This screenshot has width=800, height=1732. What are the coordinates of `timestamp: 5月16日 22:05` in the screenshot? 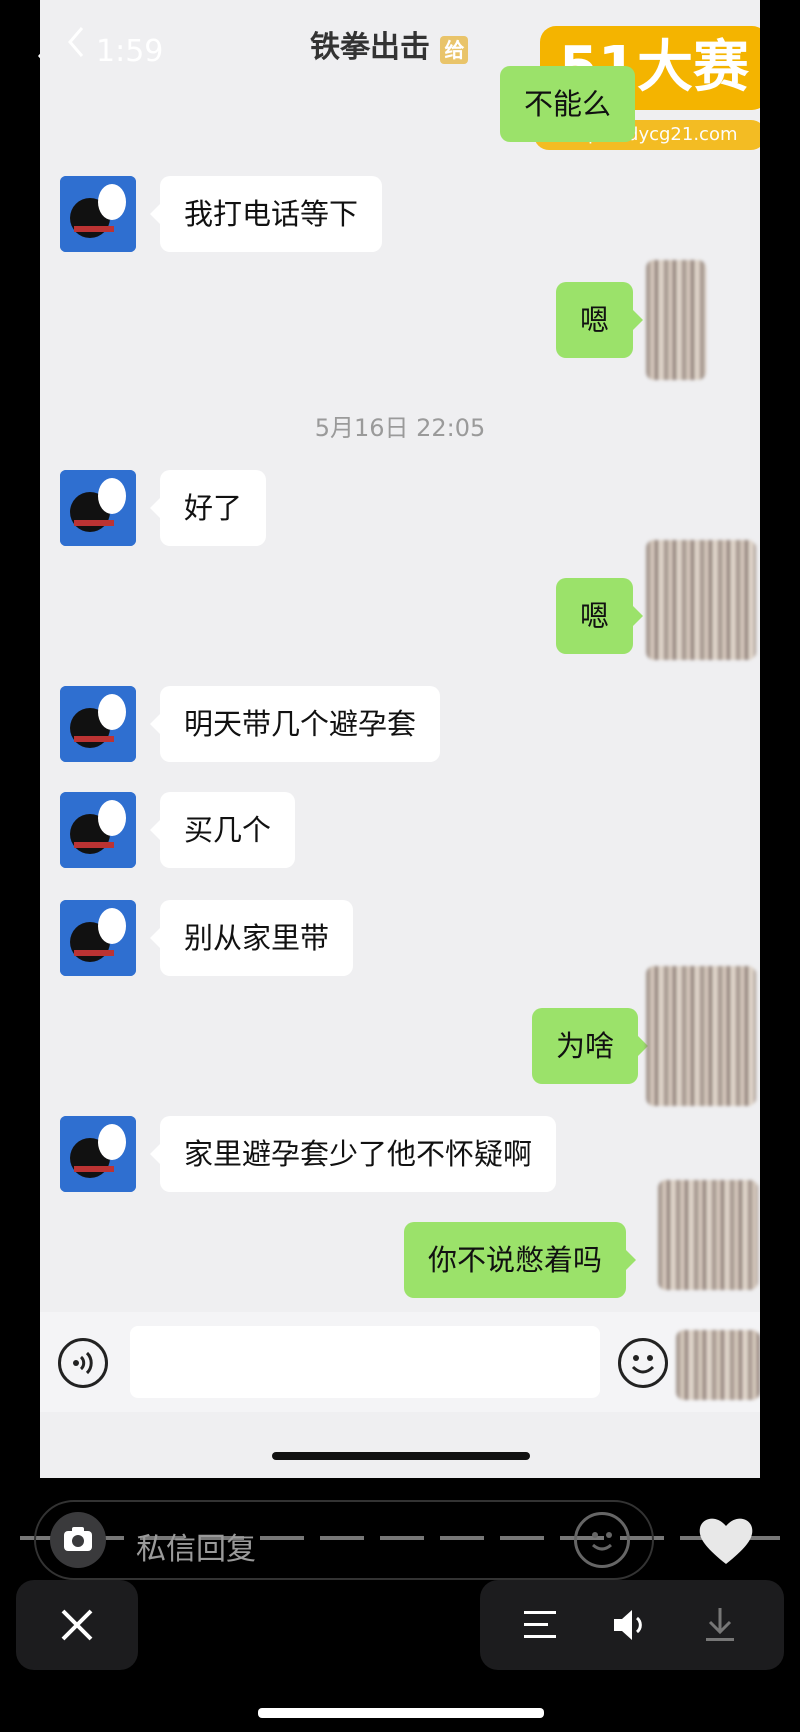 It's located at (400, 428).